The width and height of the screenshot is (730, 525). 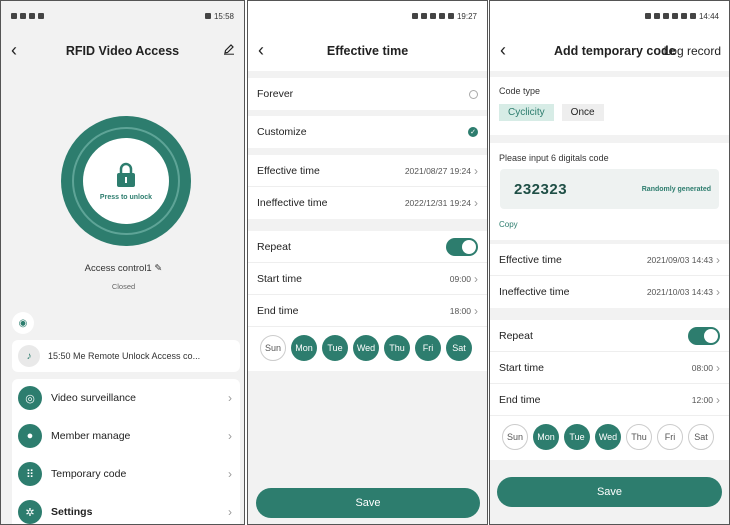 I want to click on weekday-picker: Sun Mon Tue Wed Thu Fri Sat, so click(x=609, y=438).